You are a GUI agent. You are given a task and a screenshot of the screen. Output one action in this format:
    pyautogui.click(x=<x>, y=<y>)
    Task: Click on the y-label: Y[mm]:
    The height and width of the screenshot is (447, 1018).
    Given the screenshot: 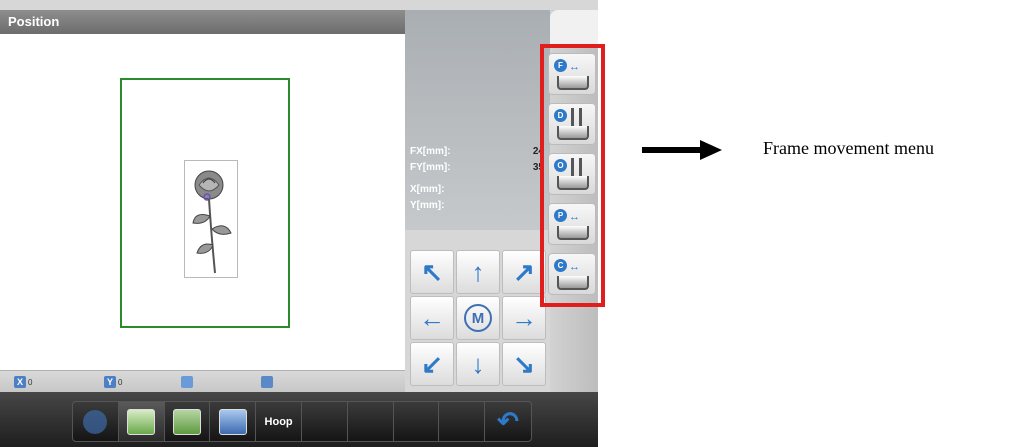 What is the action you would take?
    pyautogui.click(x=427, y=205)
    